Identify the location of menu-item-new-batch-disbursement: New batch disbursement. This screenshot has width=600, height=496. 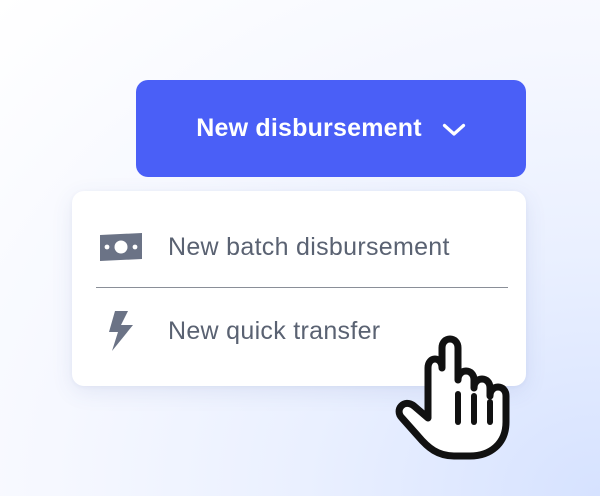
(299, 247).